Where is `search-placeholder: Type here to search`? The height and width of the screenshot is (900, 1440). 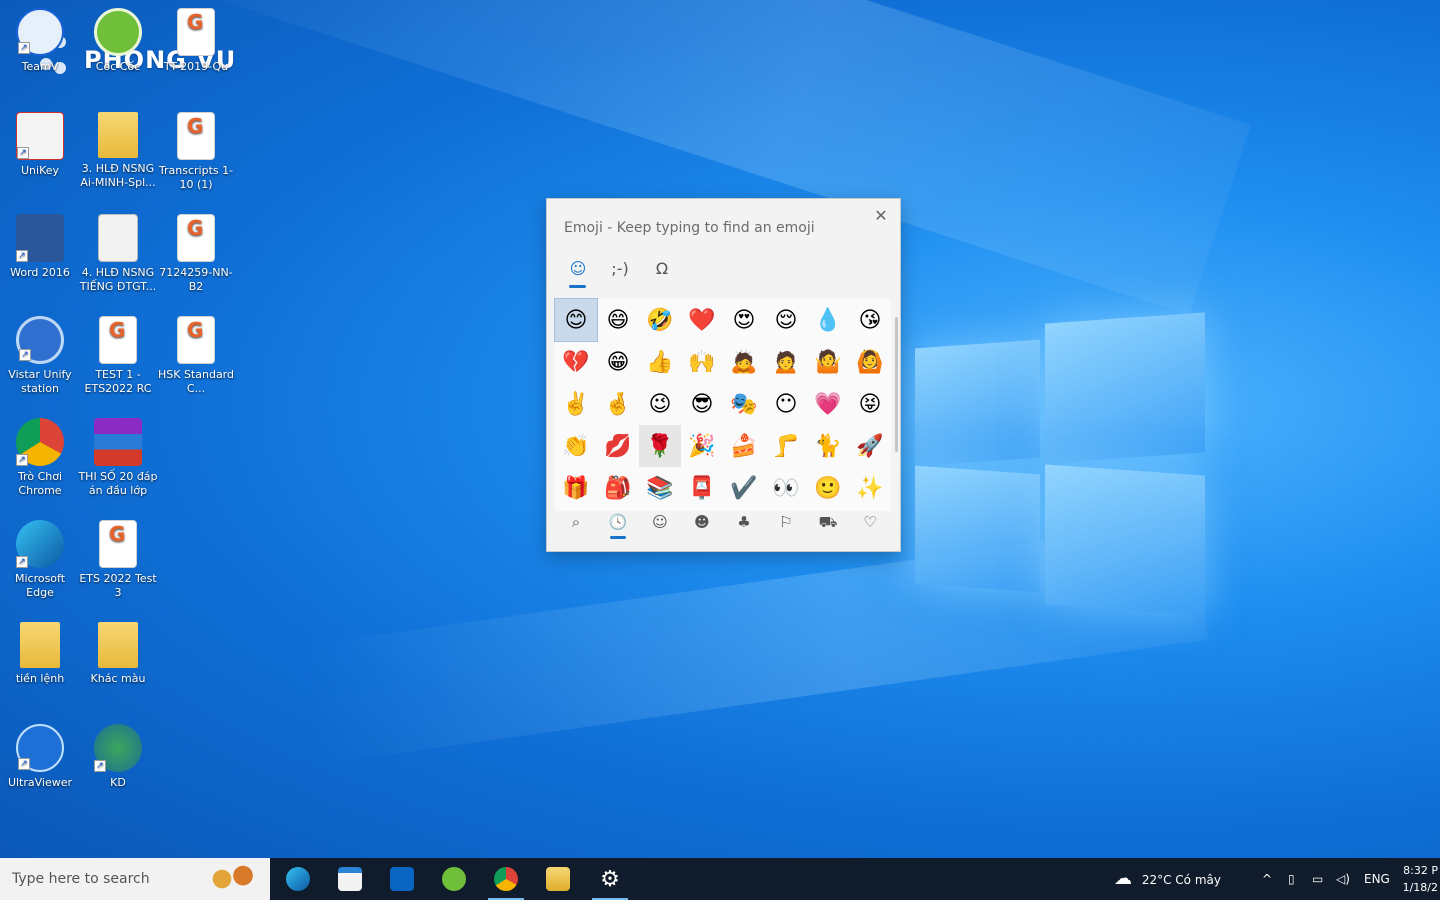
search-placeholder: Type here to search is located at coordinates (81, 879).